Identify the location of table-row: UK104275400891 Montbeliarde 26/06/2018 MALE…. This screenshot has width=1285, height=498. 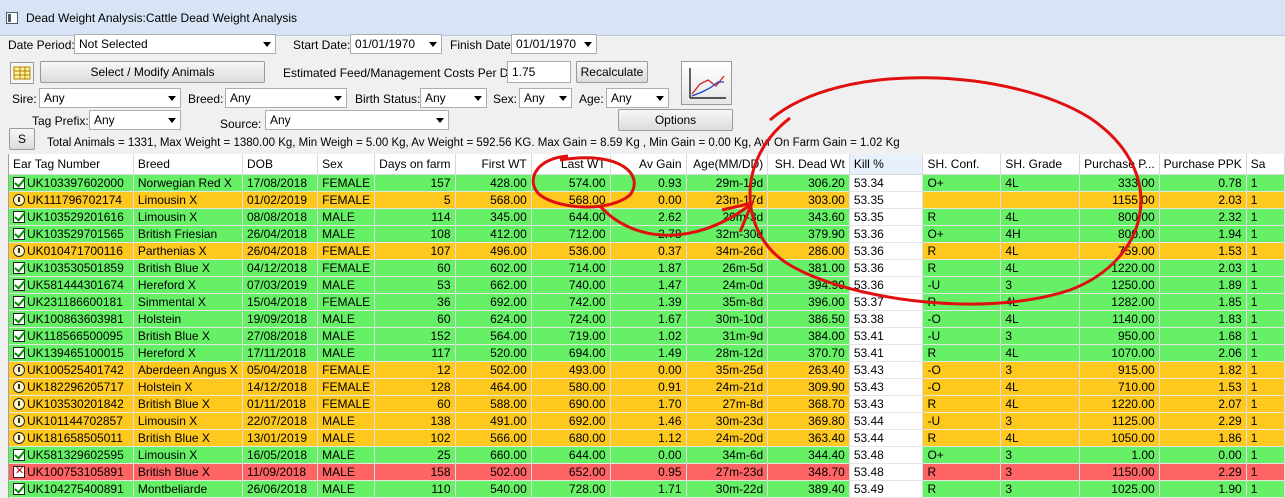
(647, 489).